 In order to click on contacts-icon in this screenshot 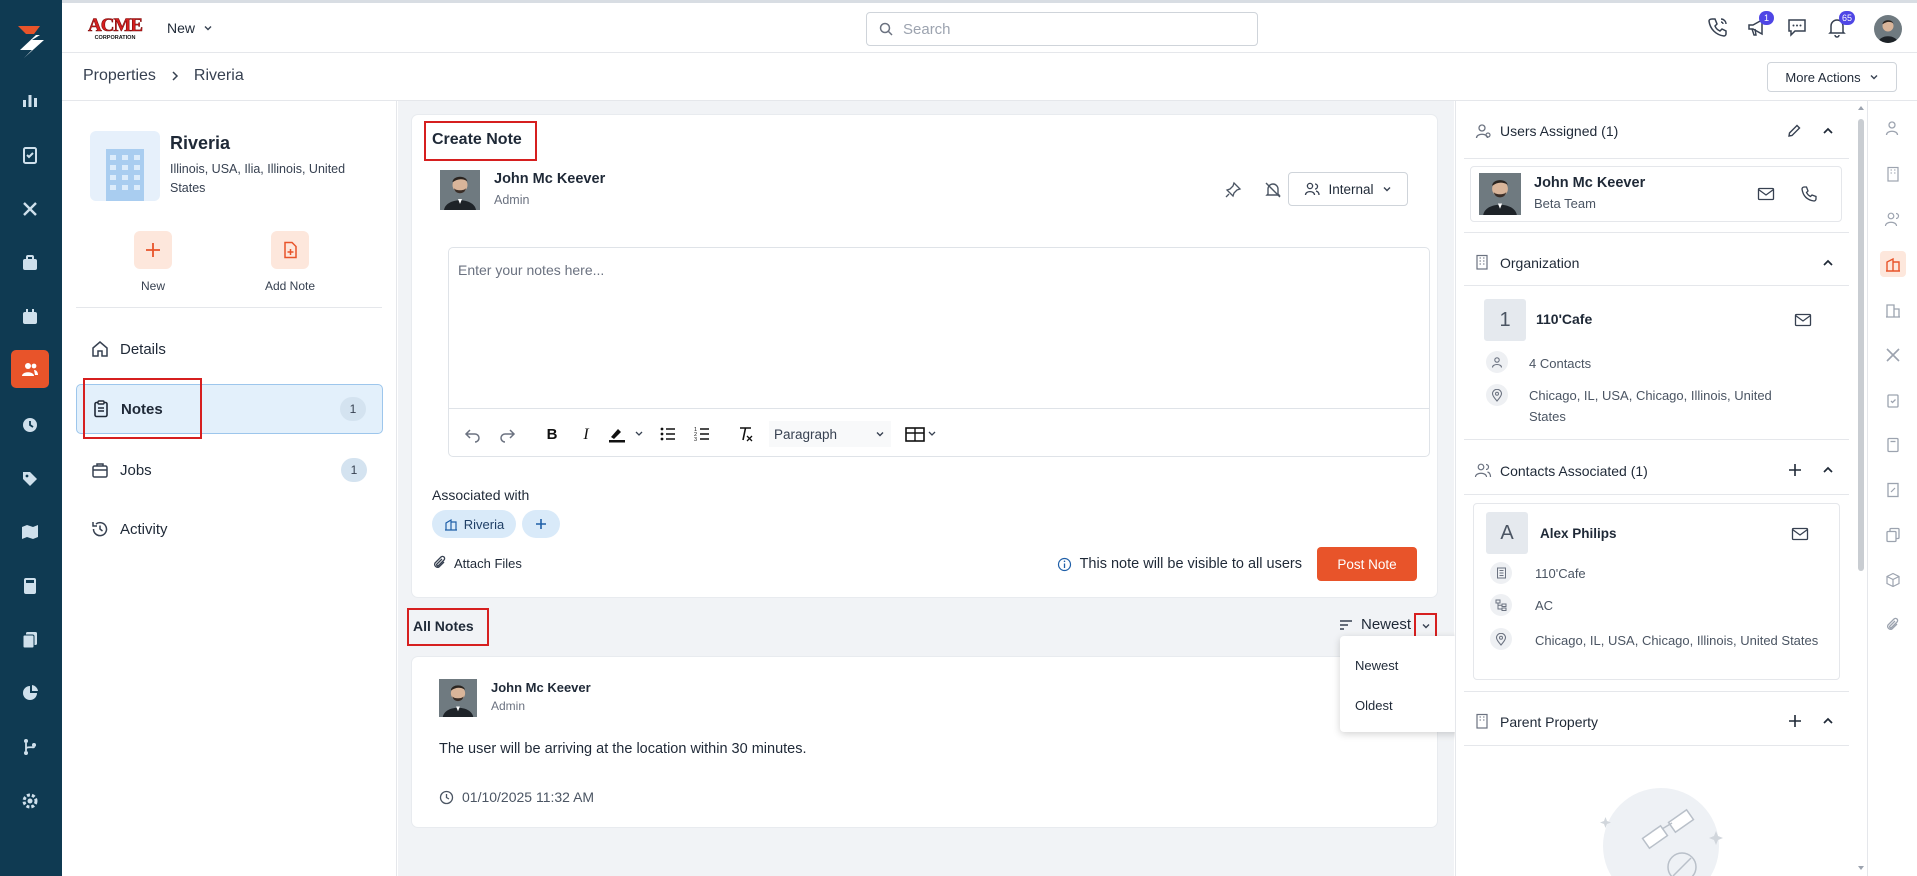, I will do `click(1483, 470)`.